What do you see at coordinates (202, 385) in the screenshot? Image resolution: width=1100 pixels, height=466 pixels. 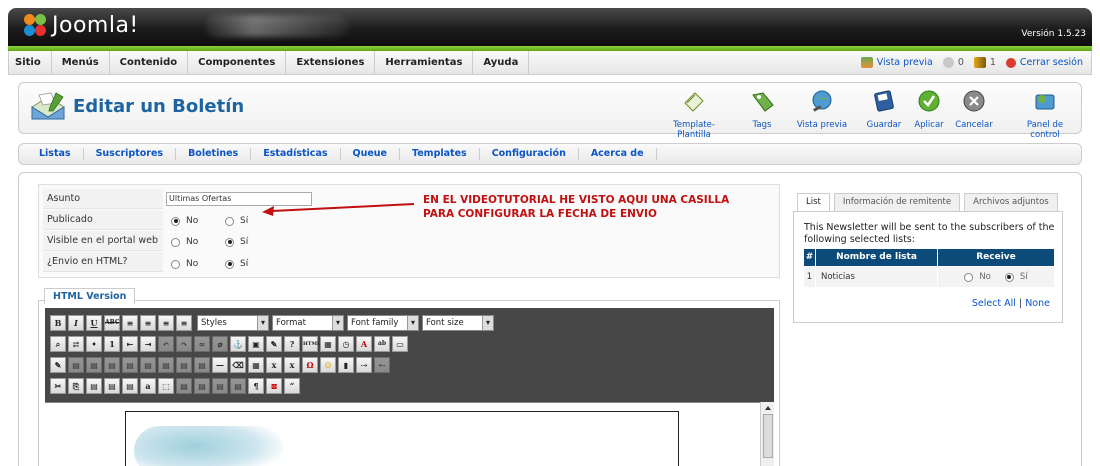 I see `abbr-icon: ▤` at bounding box center [202, 385].